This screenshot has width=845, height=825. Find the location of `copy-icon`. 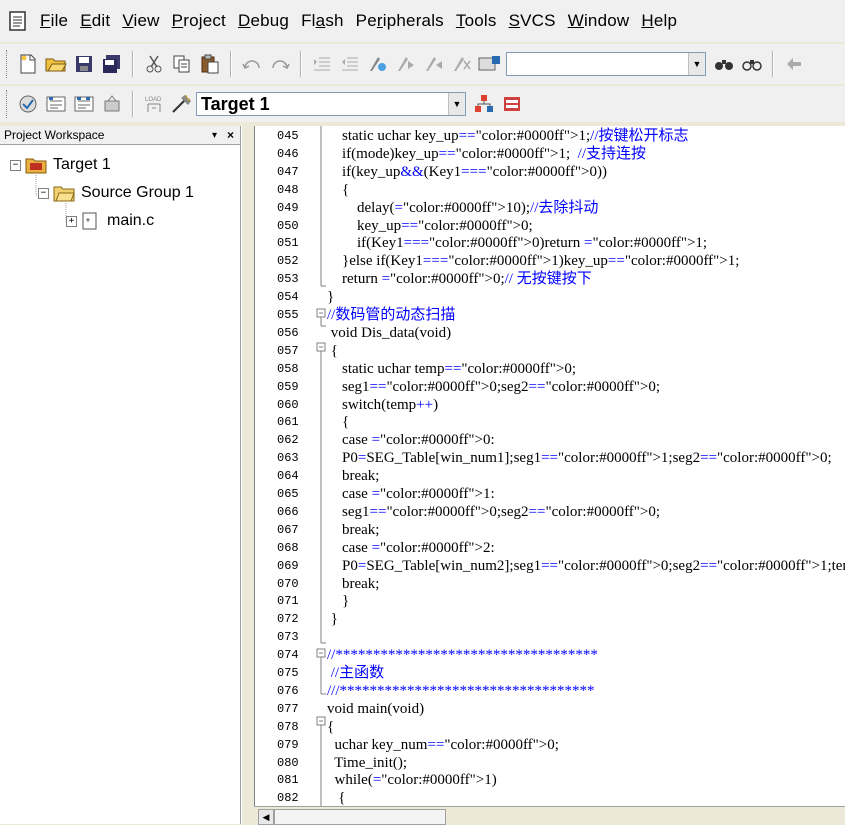

copy-icon is located at coordinates (182, 64).